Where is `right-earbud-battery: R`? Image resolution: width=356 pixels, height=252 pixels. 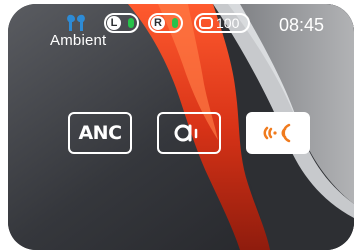 right-earbud-battery: R is located at coordinates (165, 23).